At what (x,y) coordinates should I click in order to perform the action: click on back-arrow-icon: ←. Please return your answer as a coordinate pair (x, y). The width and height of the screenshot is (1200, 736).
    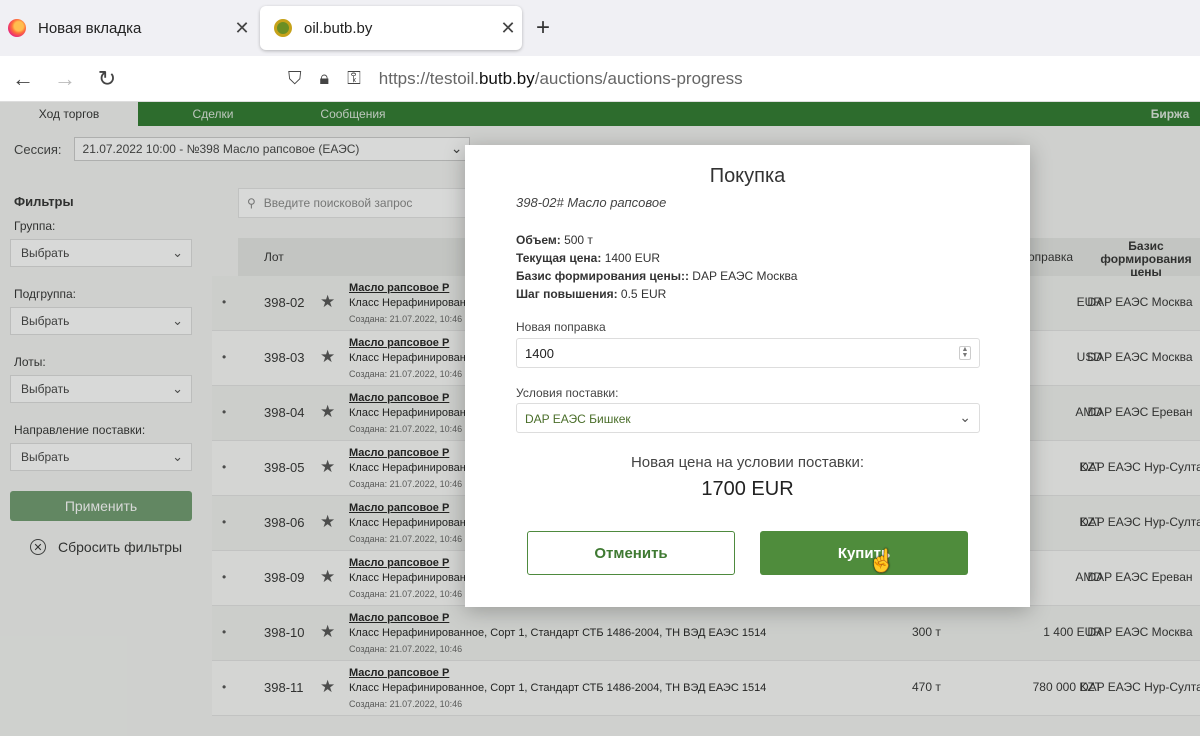
    Looking at the image, I should click on (23, 79).